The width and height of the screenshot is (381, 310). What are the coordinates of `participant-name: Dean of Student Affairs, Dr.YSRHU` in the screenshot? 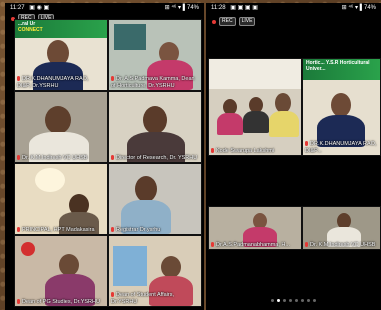 It's located at (142, 298).